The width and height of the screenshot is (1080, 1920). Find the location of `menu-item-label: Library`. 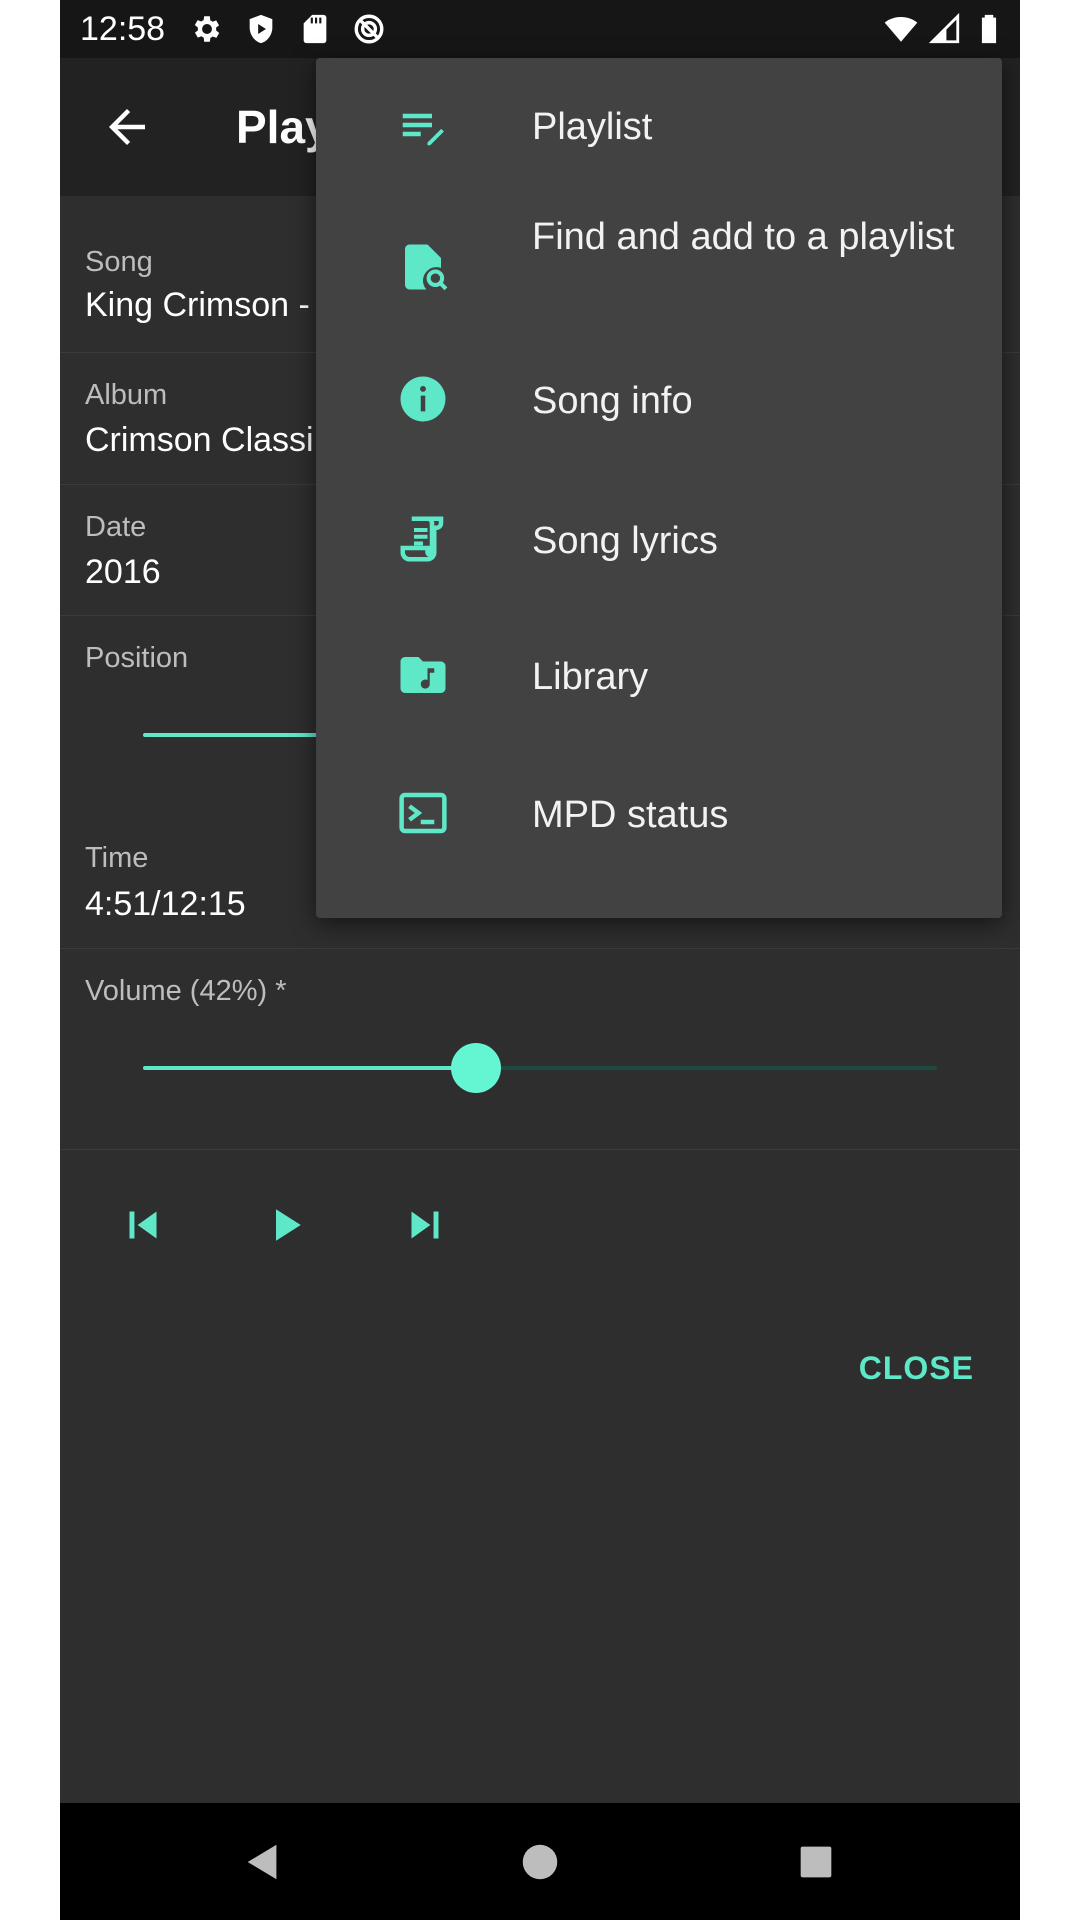

menu-item-label: Library is located at coordinates (590, 677).